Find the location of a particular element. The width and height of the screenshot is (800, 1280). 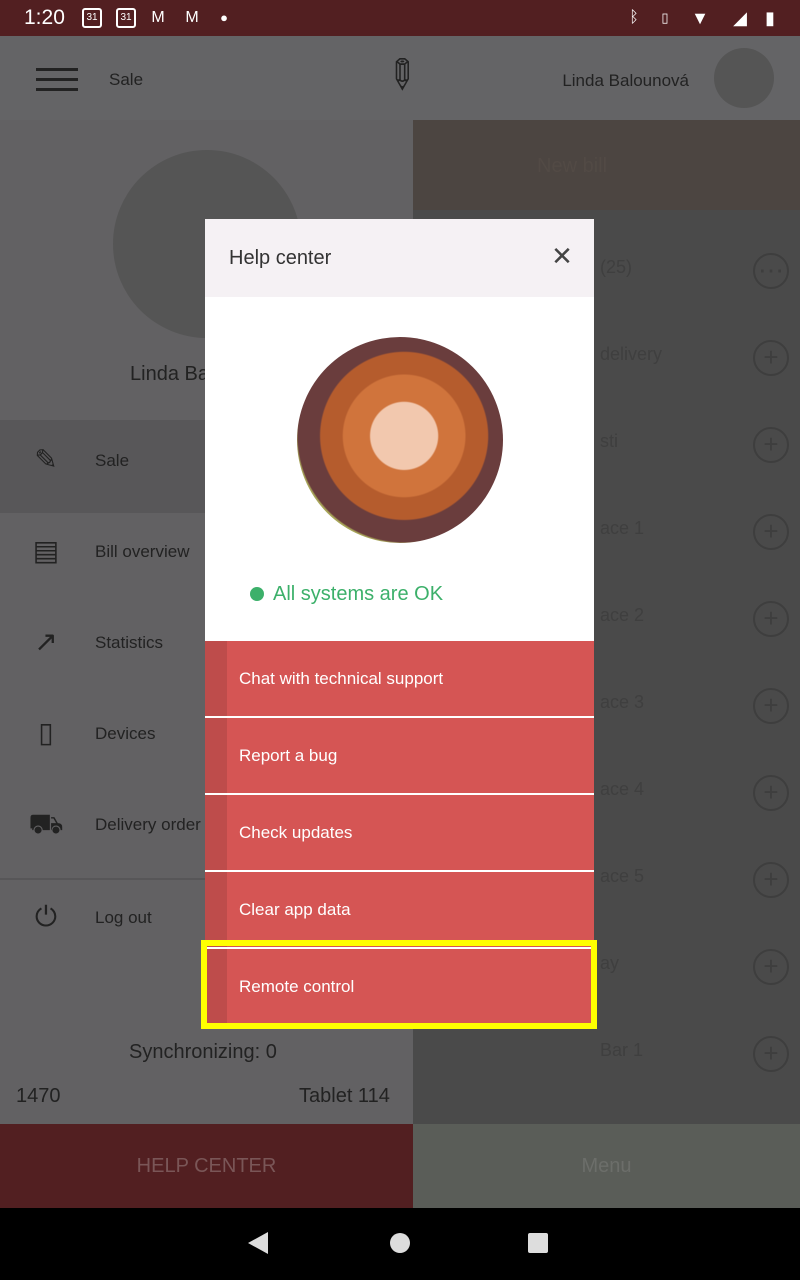

table-row-label: ace 3 is located at coordinates (622, 702).